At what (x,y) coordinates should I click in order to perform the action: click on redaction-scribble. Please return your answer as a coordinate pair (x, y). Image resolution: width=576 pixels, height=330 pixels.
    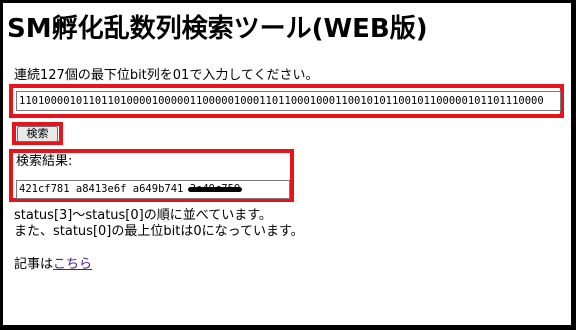
    Looking at the image, I should click on (215, 189).